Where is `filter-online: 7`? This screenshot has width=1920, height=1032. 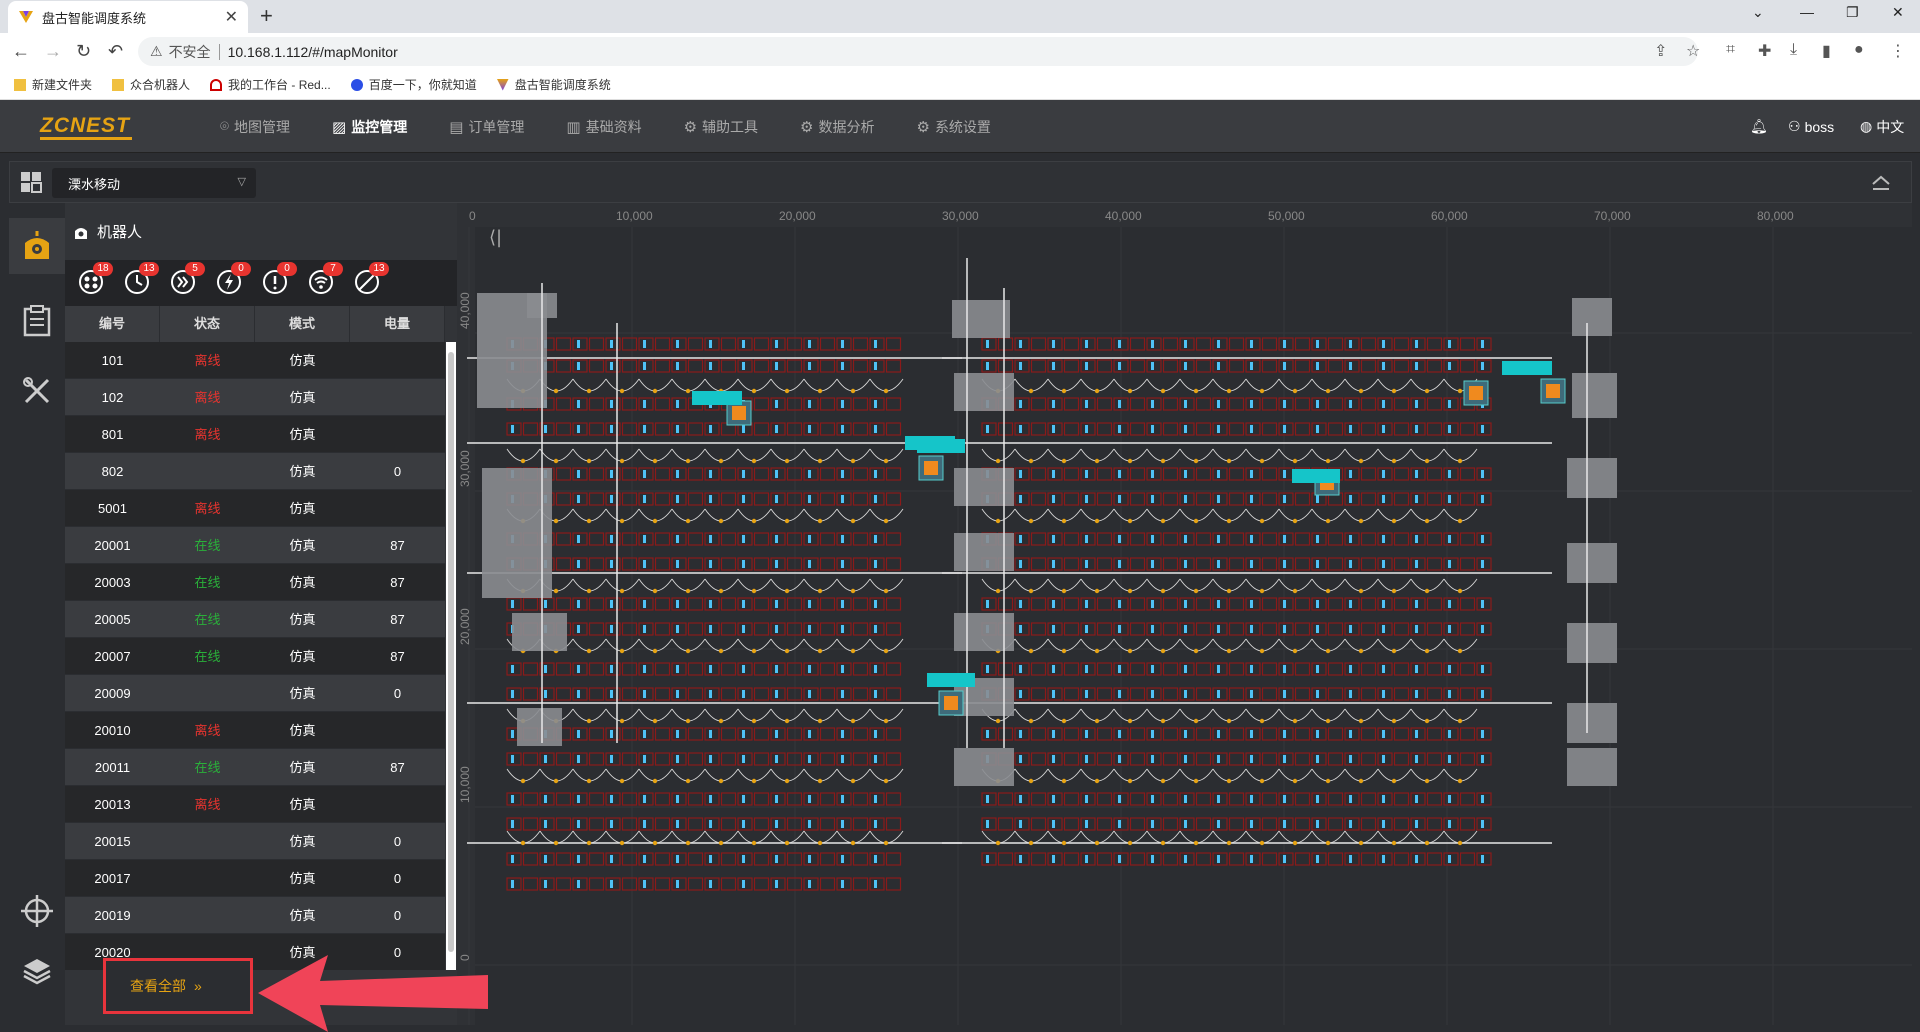 filter-online: 7 is located at coordinates (325, 279).